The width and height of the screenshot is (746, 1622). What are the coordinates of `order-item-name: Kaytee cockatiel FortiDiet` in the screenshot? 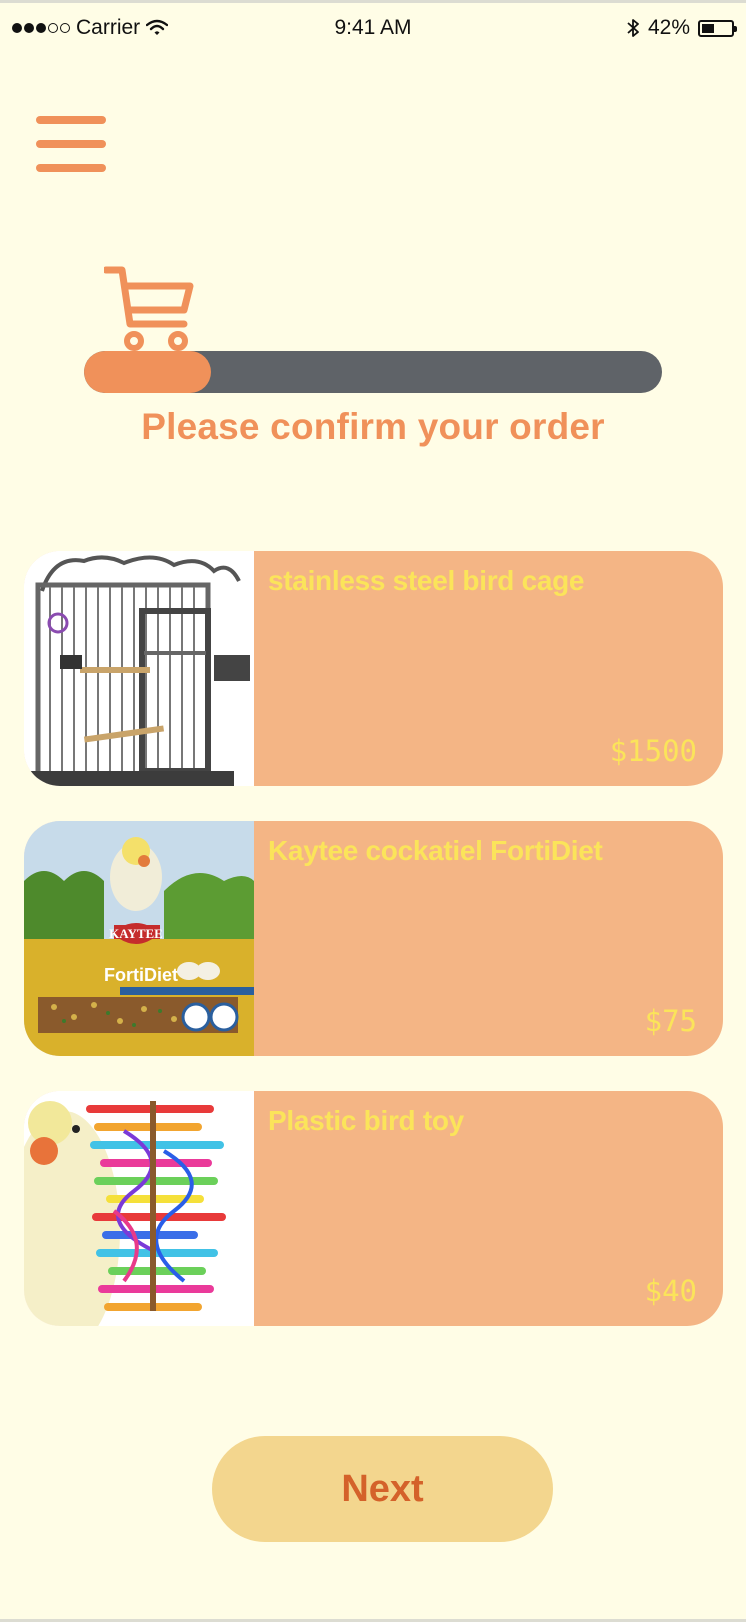 It's located at (435, 850).